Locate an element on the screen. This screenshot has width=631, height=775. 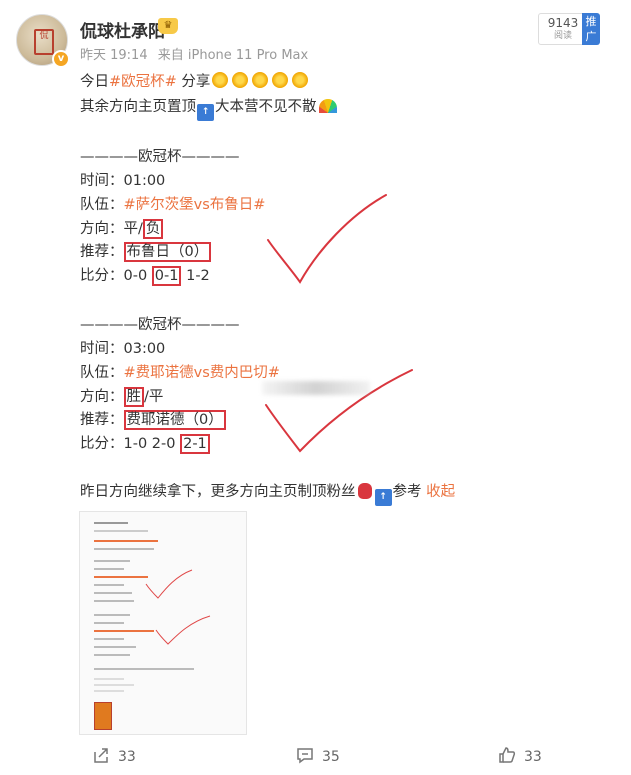
comment-button: 35 is located at coordinates (318, 755).